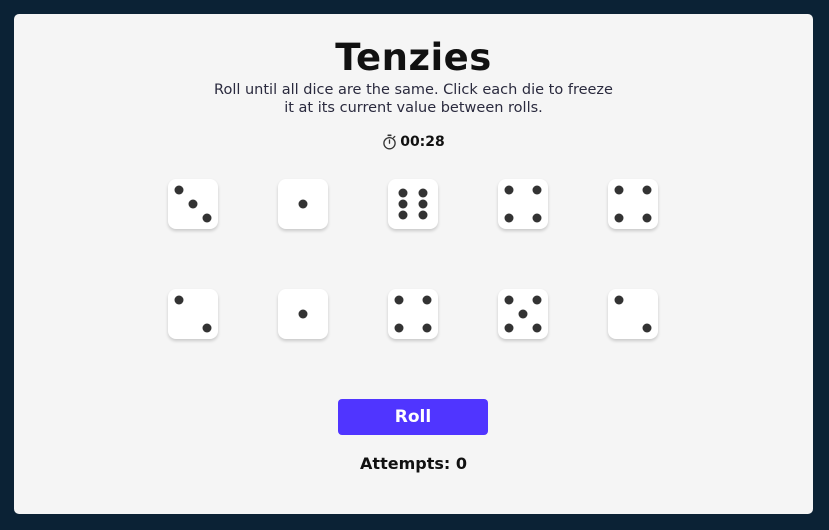 Image resolution: width=829 pixels, height=530 pixels. Describe the element at coordinates (413, 57) in the screenshot. I see `game-title: Tenzies` at that location.